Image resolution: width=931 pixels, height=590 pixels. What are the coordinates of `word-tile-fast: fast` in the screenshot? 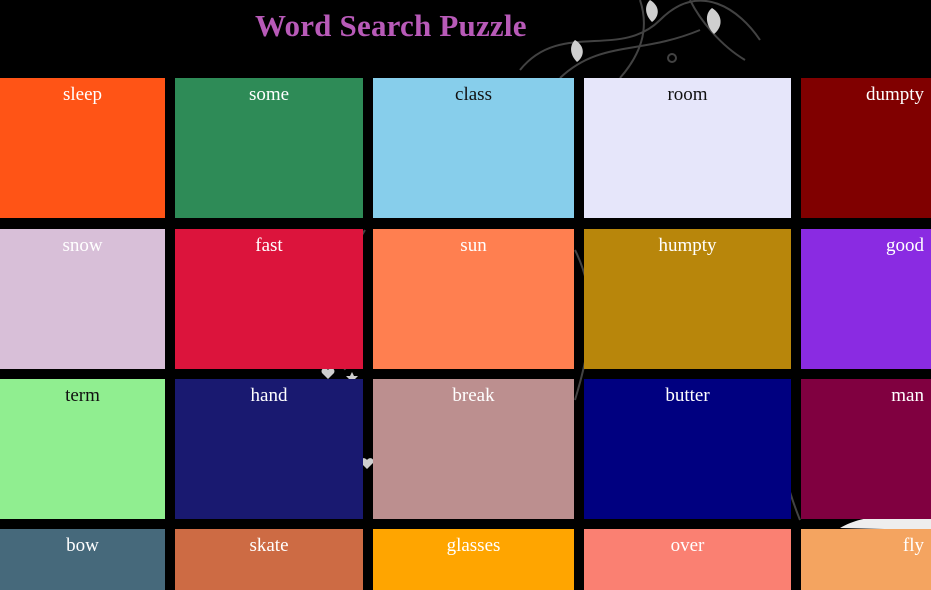 It's located at (269, 299).